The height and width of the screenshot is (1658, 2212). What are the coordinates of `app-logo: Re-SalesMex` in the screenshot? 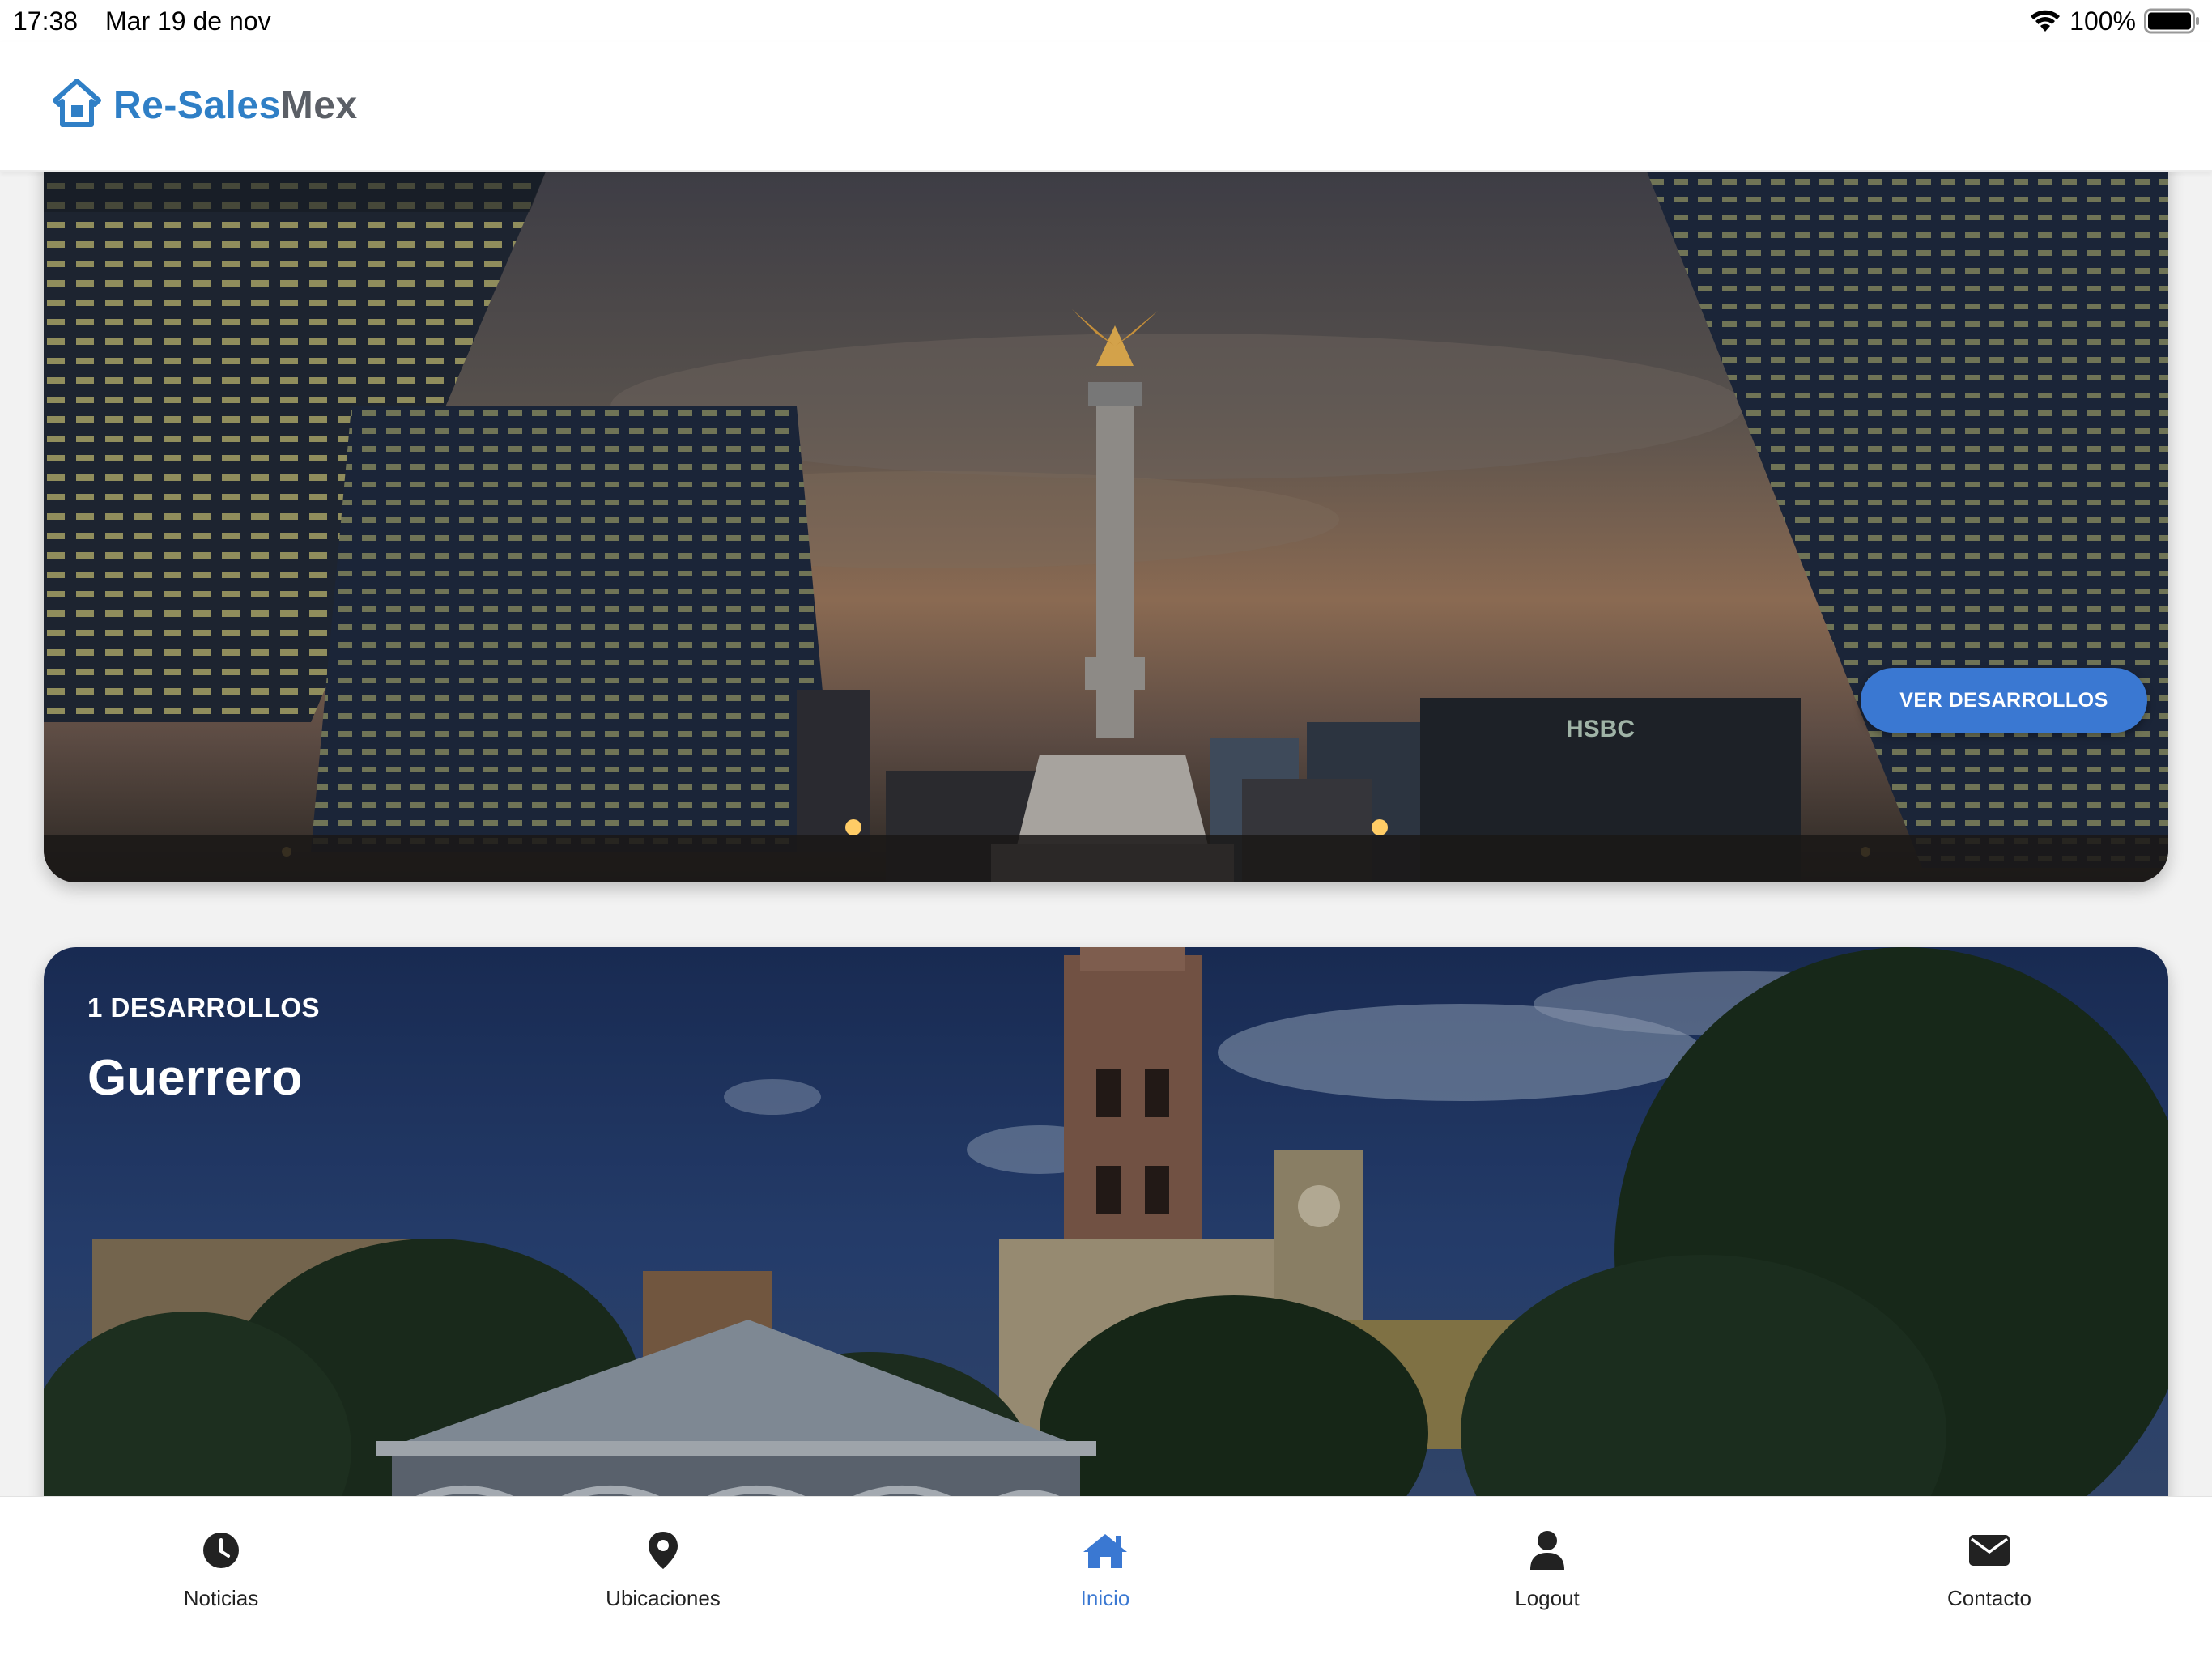 It's located at (205, 106).